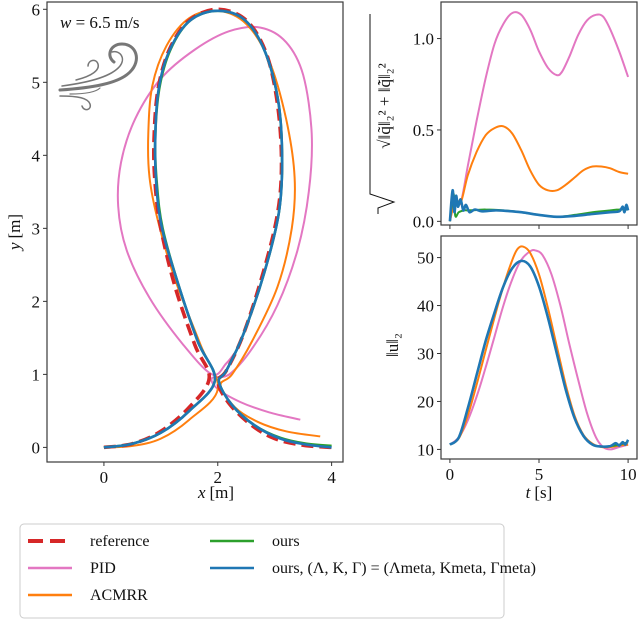  Describe the element at coordinates (14, 226) in the screenshot. I see `y-unit: [m]` at that location.